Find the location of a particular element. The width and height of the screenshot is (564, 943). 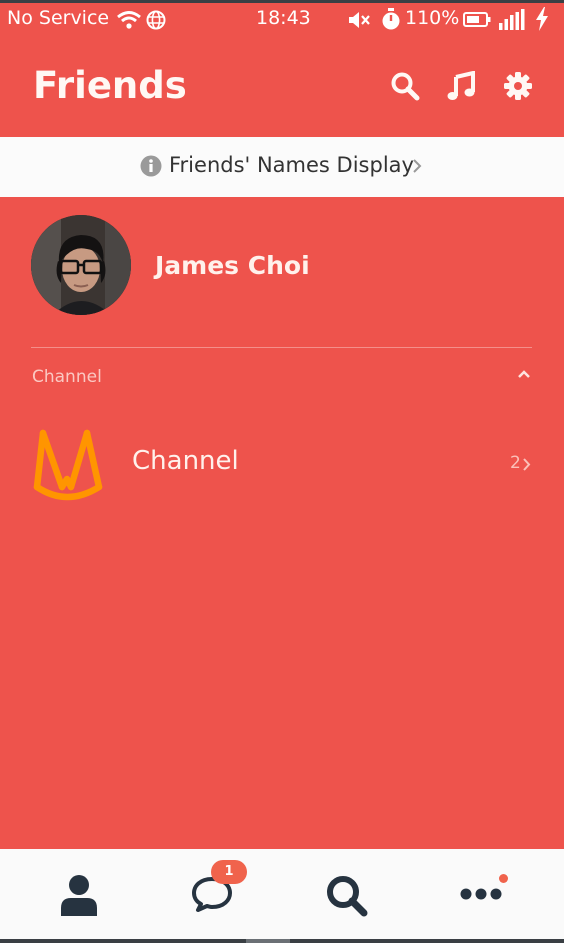

more-icon is located at coordinates (481, 894).